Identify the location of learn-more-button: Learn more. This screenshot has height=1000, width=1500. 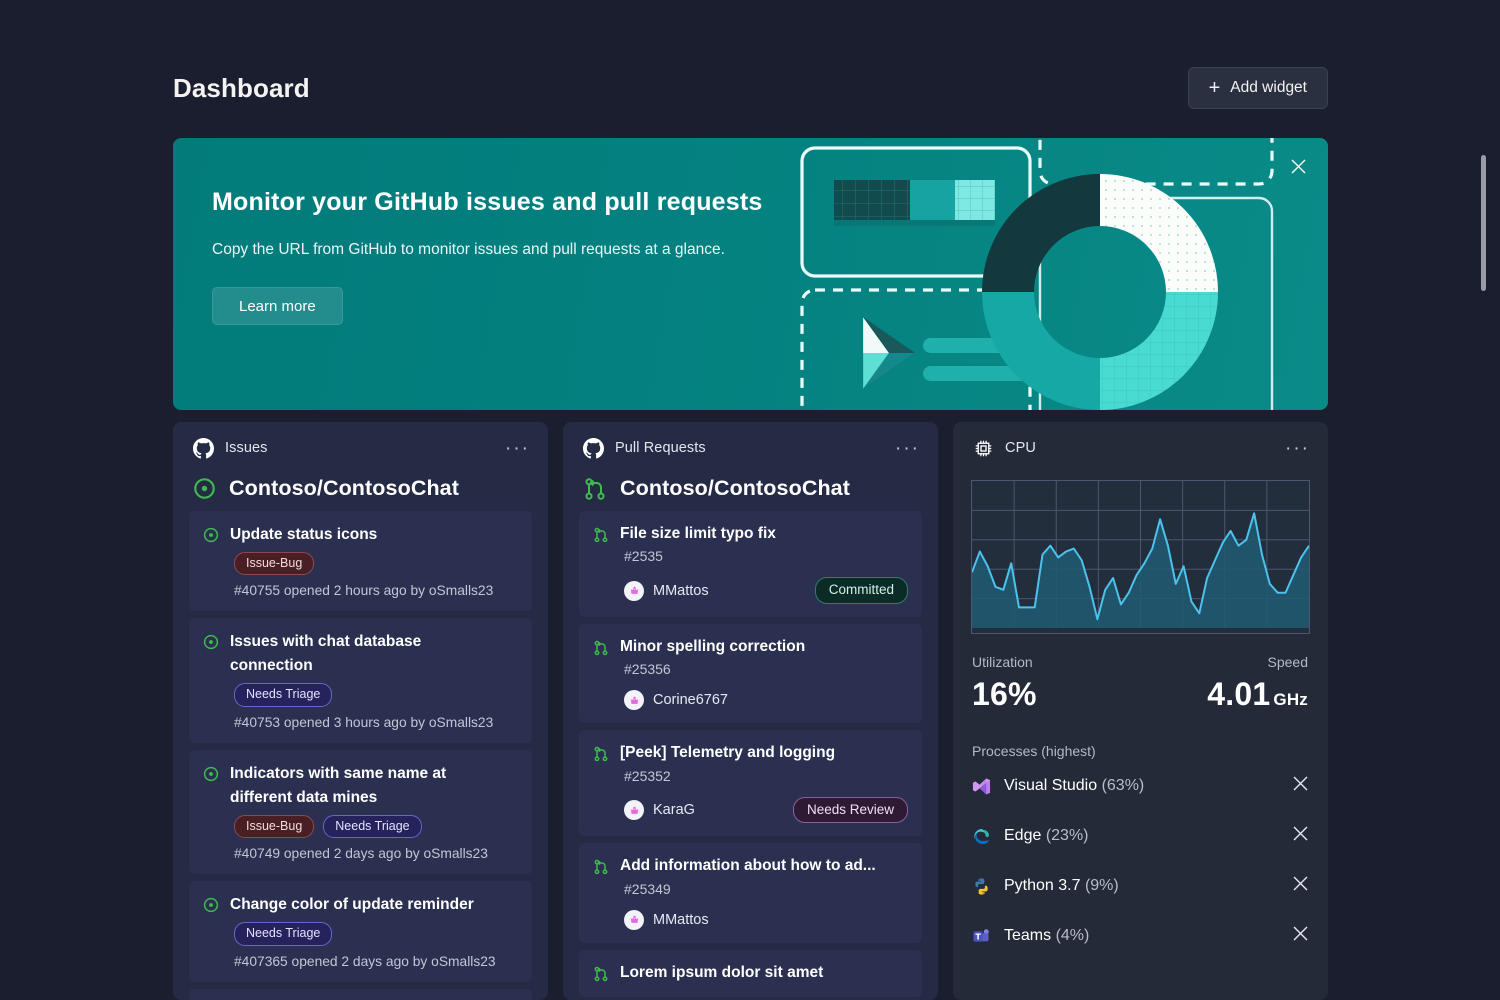
(277, 306).